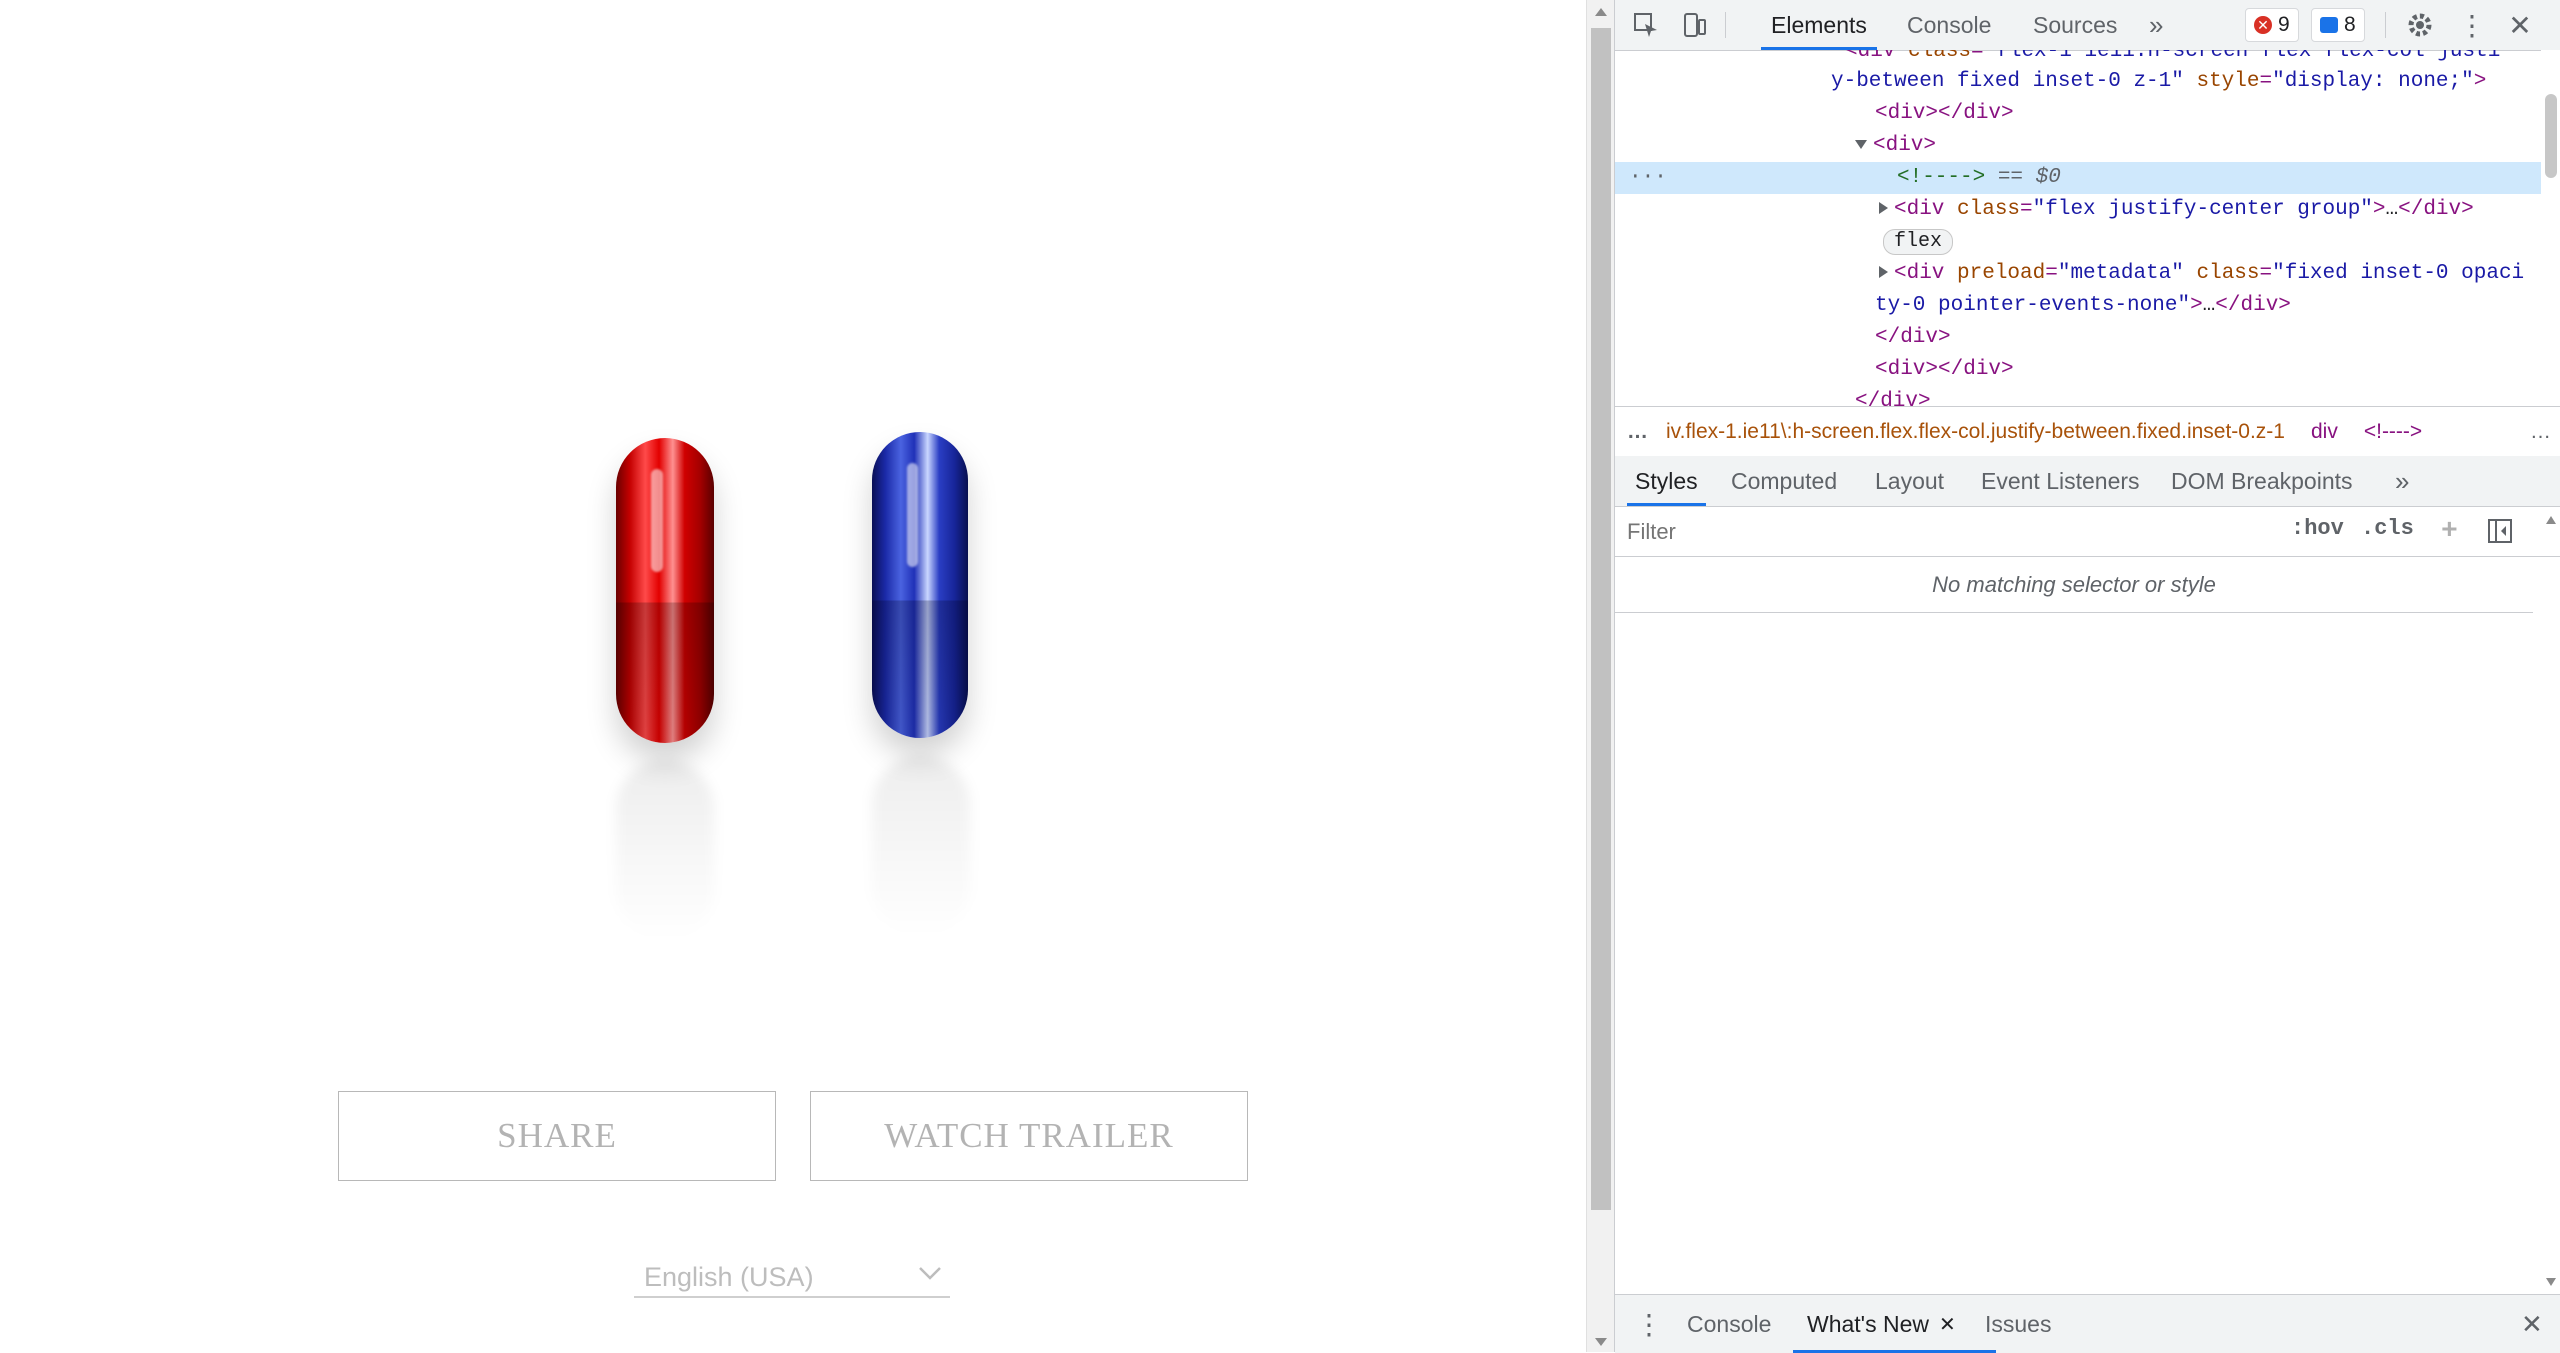 The image size is (2560, 1353). What do you see at coordinates (2329, 25) in the screenshot?
I see `message-icon` at bounding box center [2329, 25].